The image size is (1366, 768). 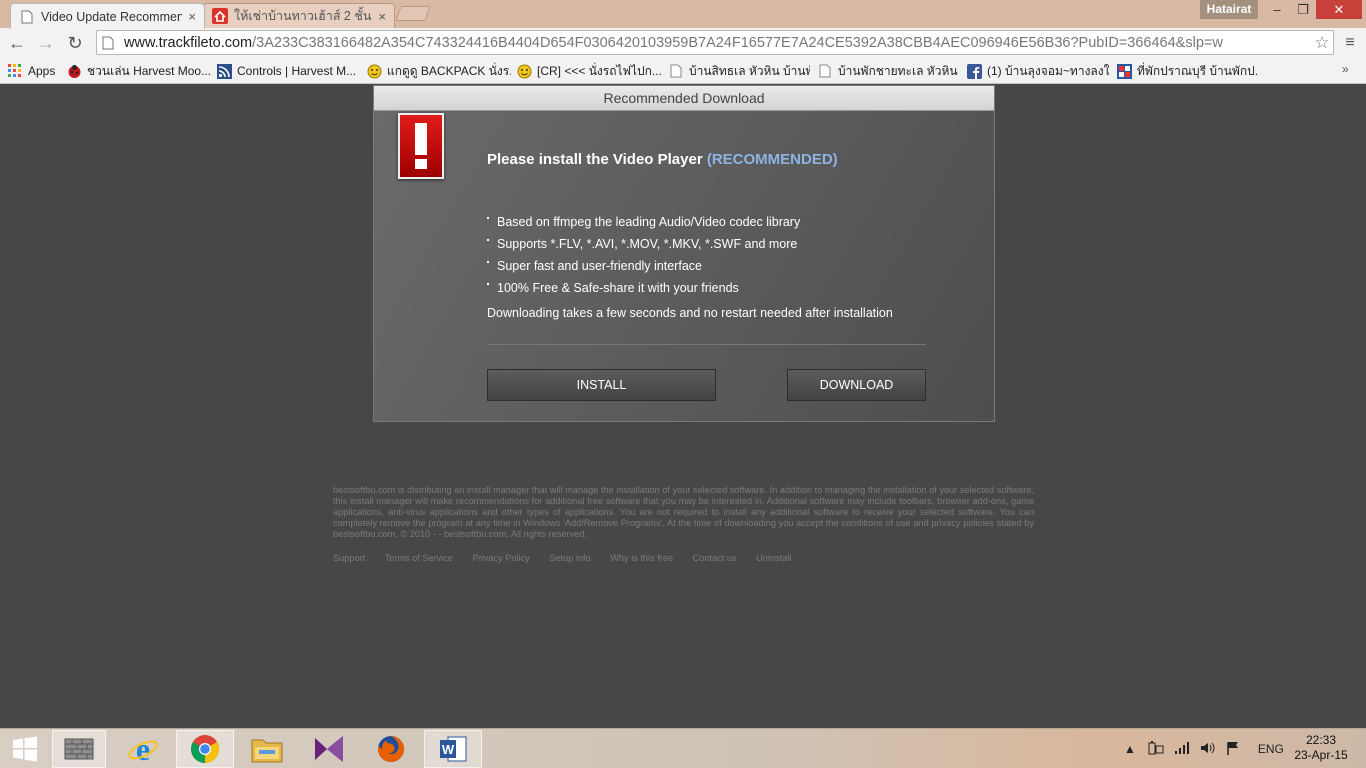 I want to click on feature-item: Super fast and user-friendly interface, so click(x=643, y=266).